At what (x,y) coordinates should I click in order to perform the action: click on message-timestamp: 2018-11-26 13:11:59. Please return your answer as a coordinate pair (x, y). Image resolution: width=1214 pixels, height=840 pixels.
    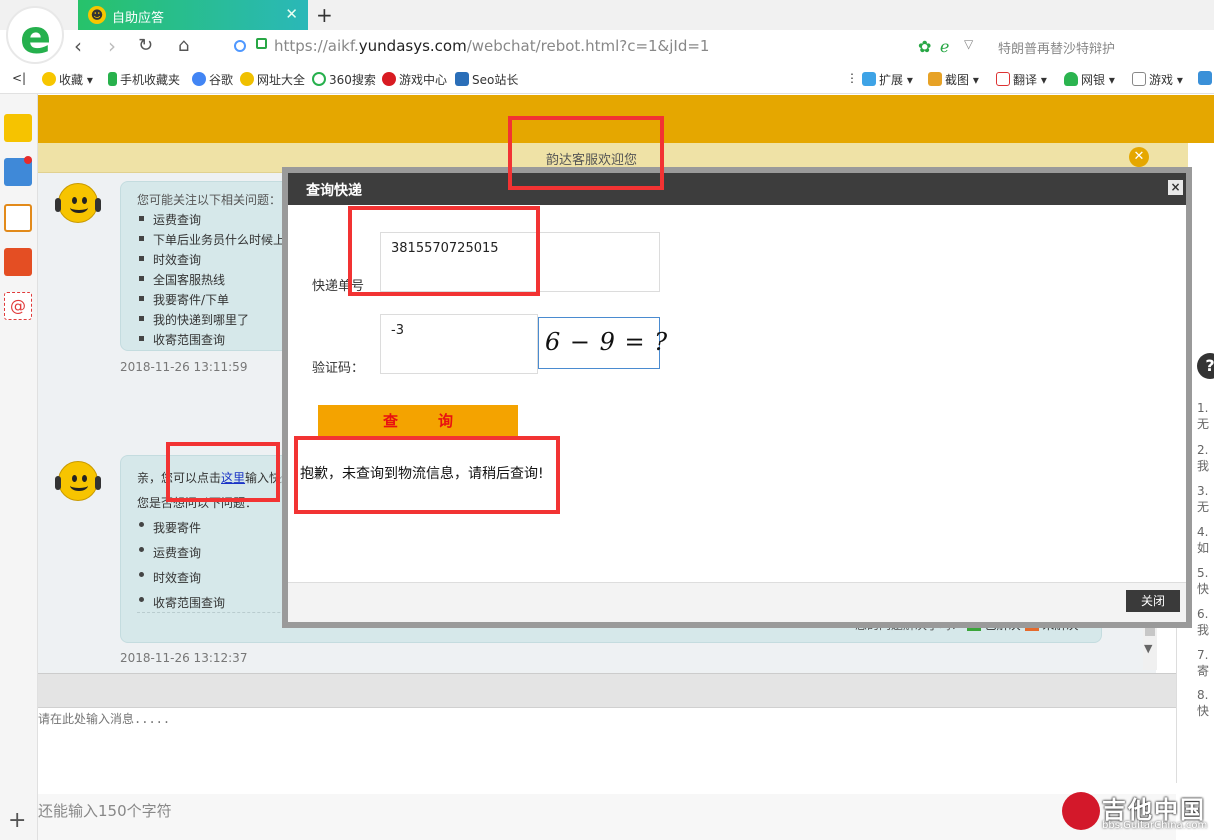
    Looking at the image, I should click on (184, 367).